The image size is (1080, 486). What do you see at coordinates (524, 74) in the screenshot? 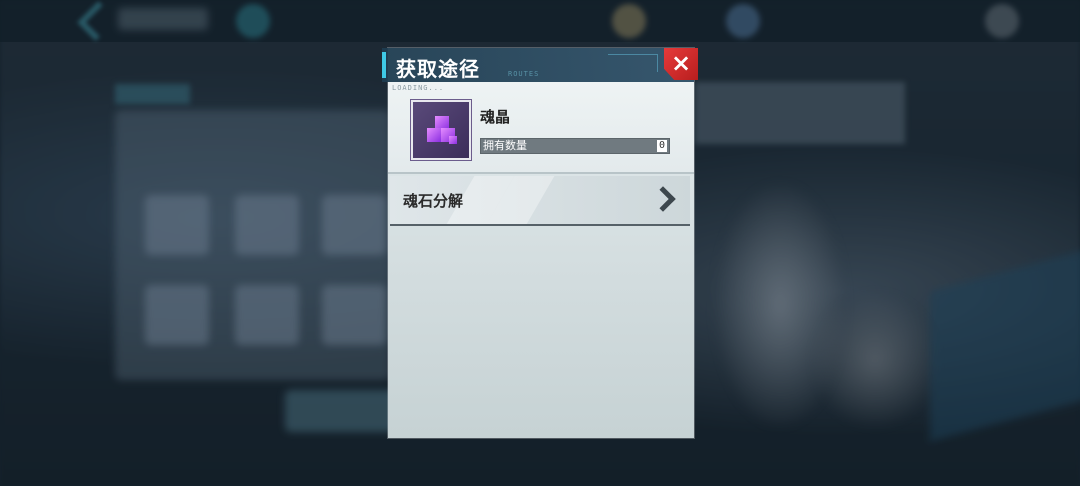
I see `header-decoration-text: ROUTES` at bounding box center [524, 74].